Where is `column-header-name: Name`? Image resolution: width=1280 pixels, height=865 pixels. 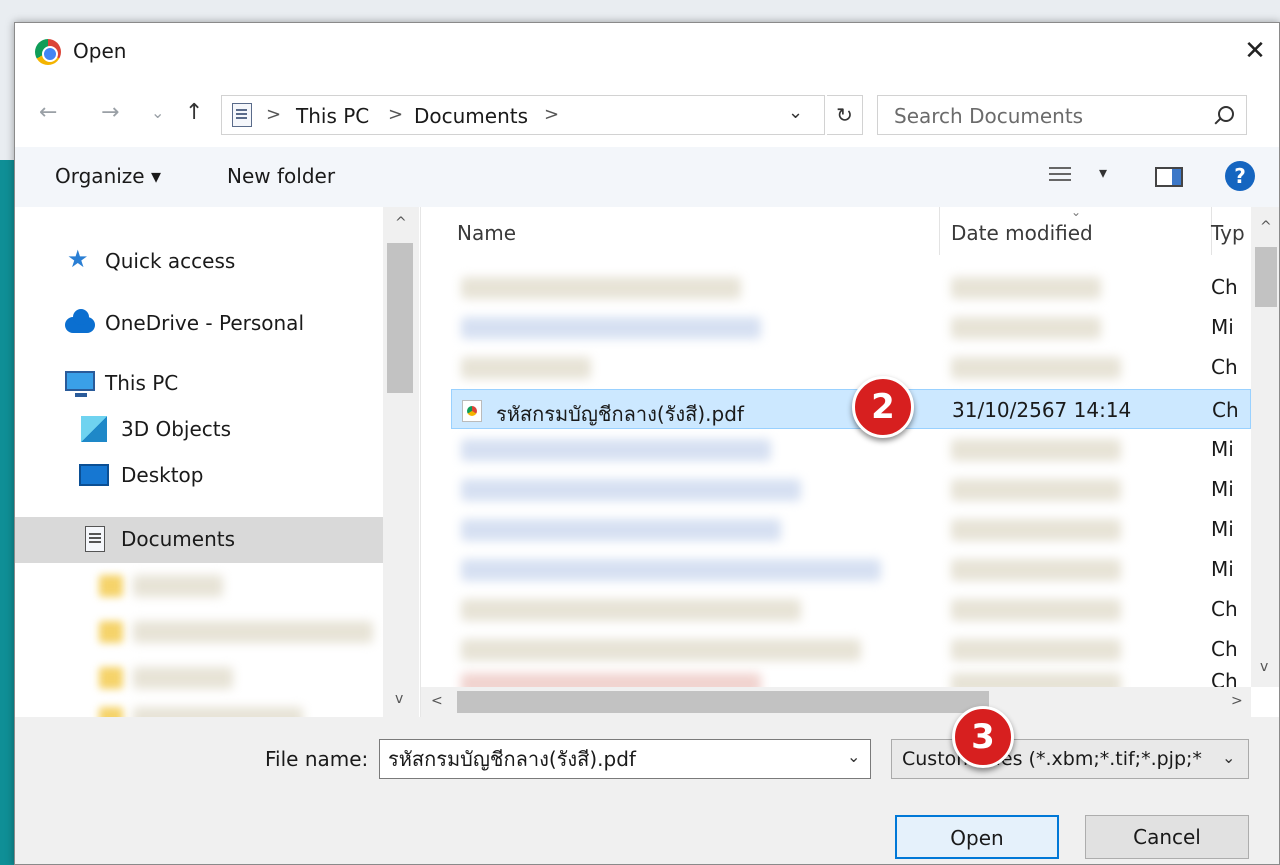 column-header-name: Name is located at coordinates (486, 233).